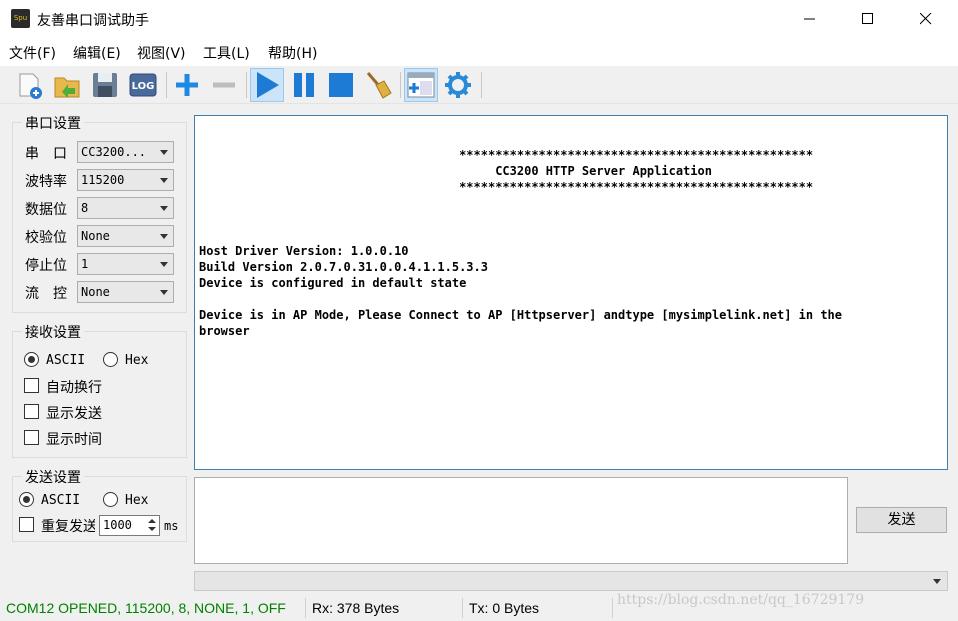 The width and height of the screenshot is (958, 621). I want to click on add-icon, so click(187, 85).